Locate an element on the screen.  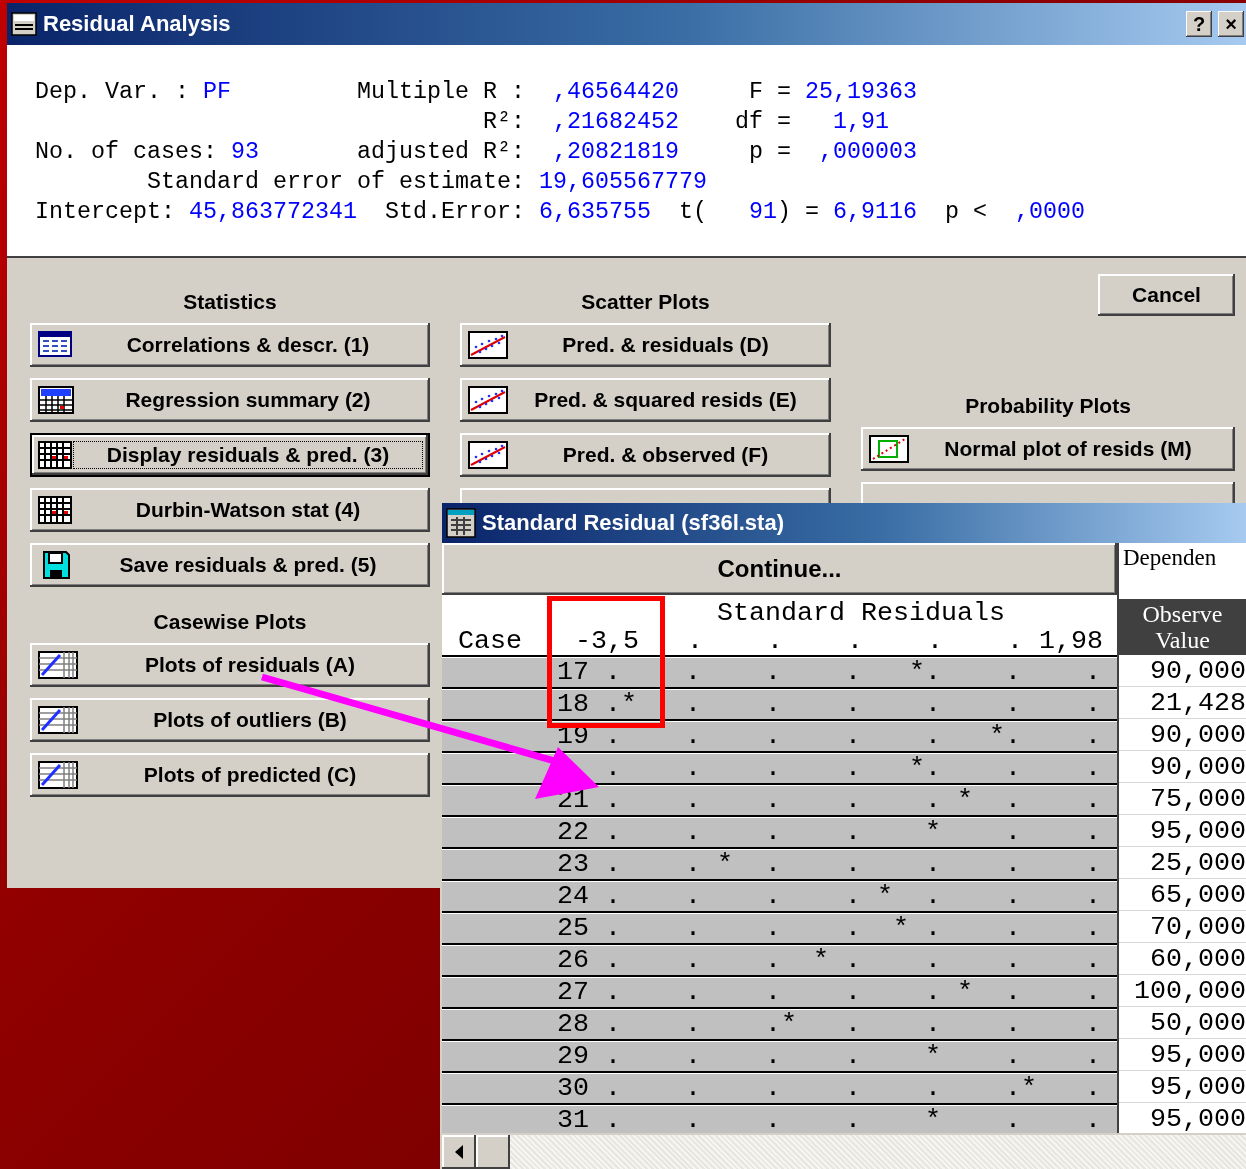
case-number: 23 is located at coordinates (573, 864).